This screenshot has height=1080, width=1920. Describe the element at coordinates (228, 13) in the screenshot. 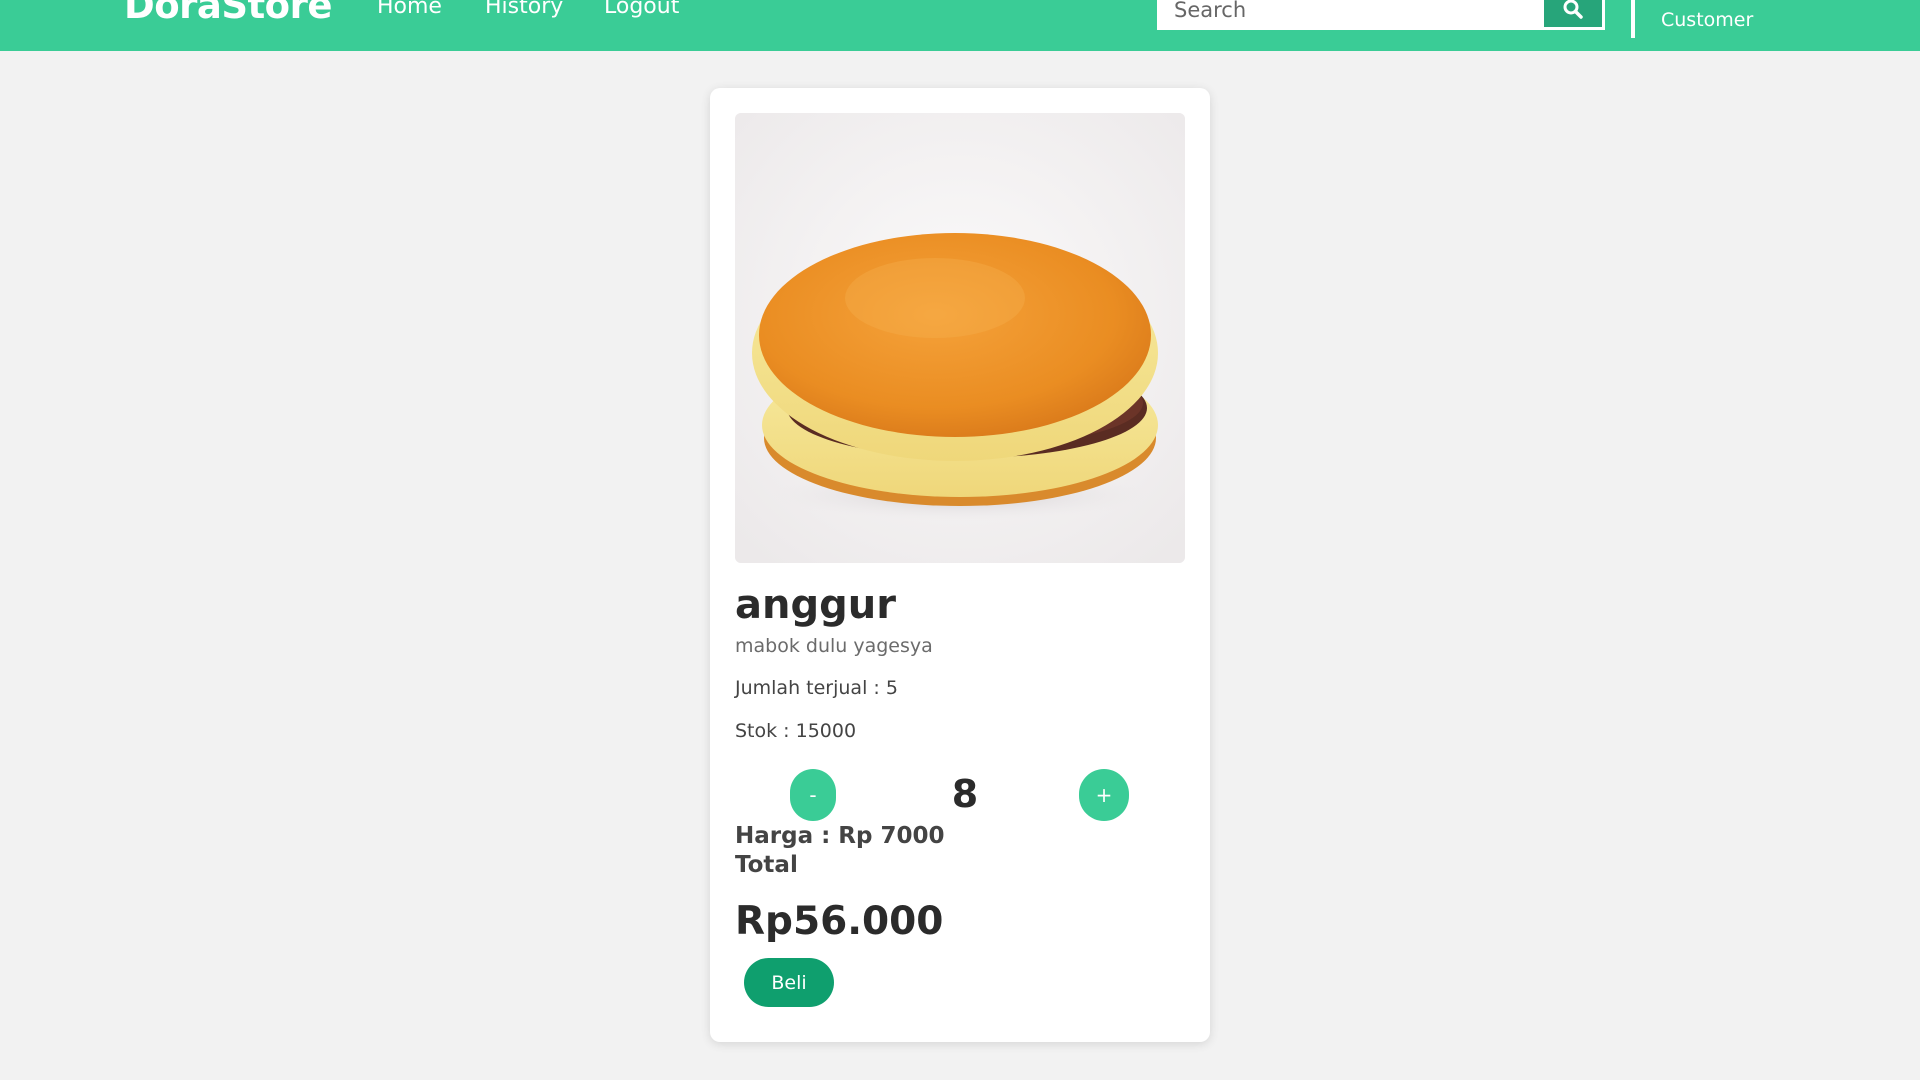

I see `brand-logo: DoraStore` at that location.